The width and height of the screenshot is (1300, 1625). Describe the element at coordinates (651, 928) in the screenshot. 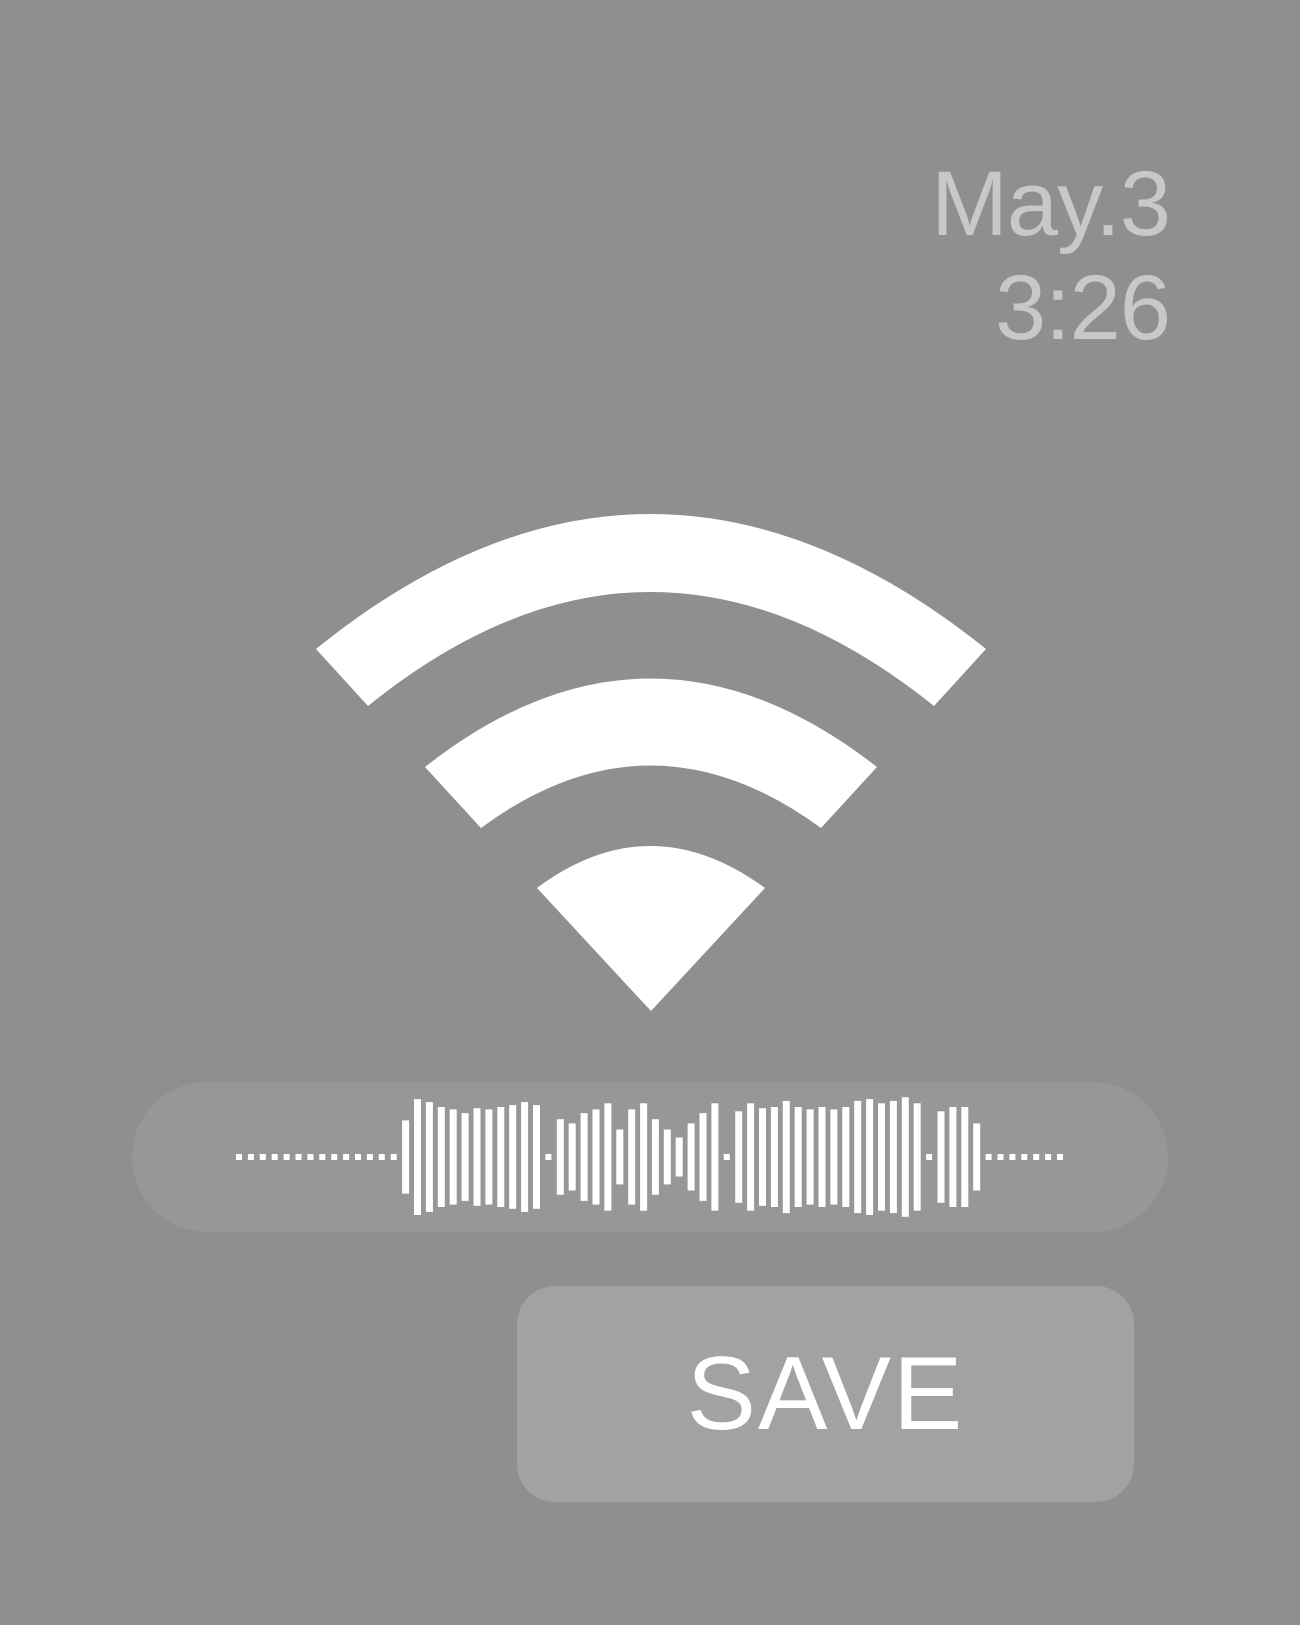

I see `wifi-wedge-inner` at that location.